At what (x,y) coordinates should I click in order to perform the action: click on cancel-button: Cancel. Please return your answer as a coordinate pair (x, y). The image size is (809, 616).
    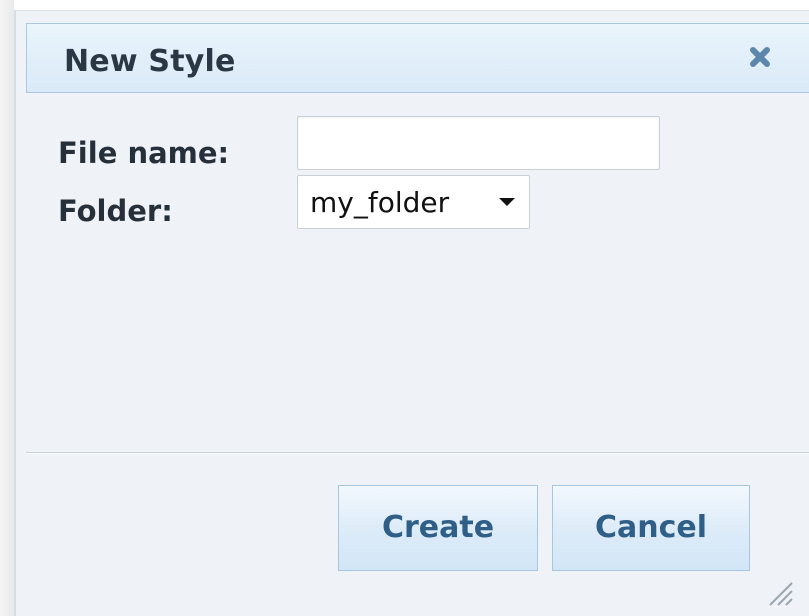
    Looking at the image, I should click on (651, 528).